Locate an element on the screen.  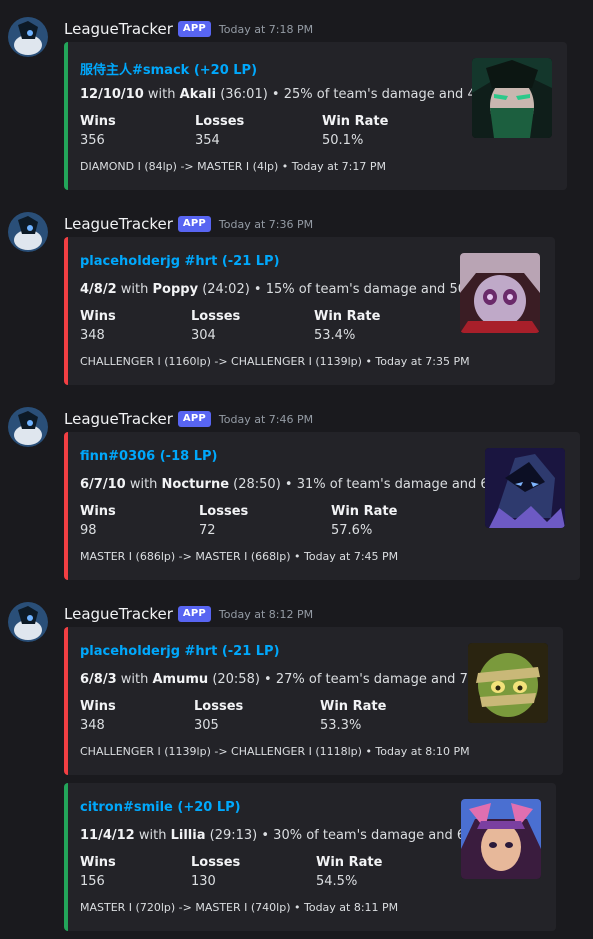
wins-field: Wins 98 is located at coordinates (98, 521).